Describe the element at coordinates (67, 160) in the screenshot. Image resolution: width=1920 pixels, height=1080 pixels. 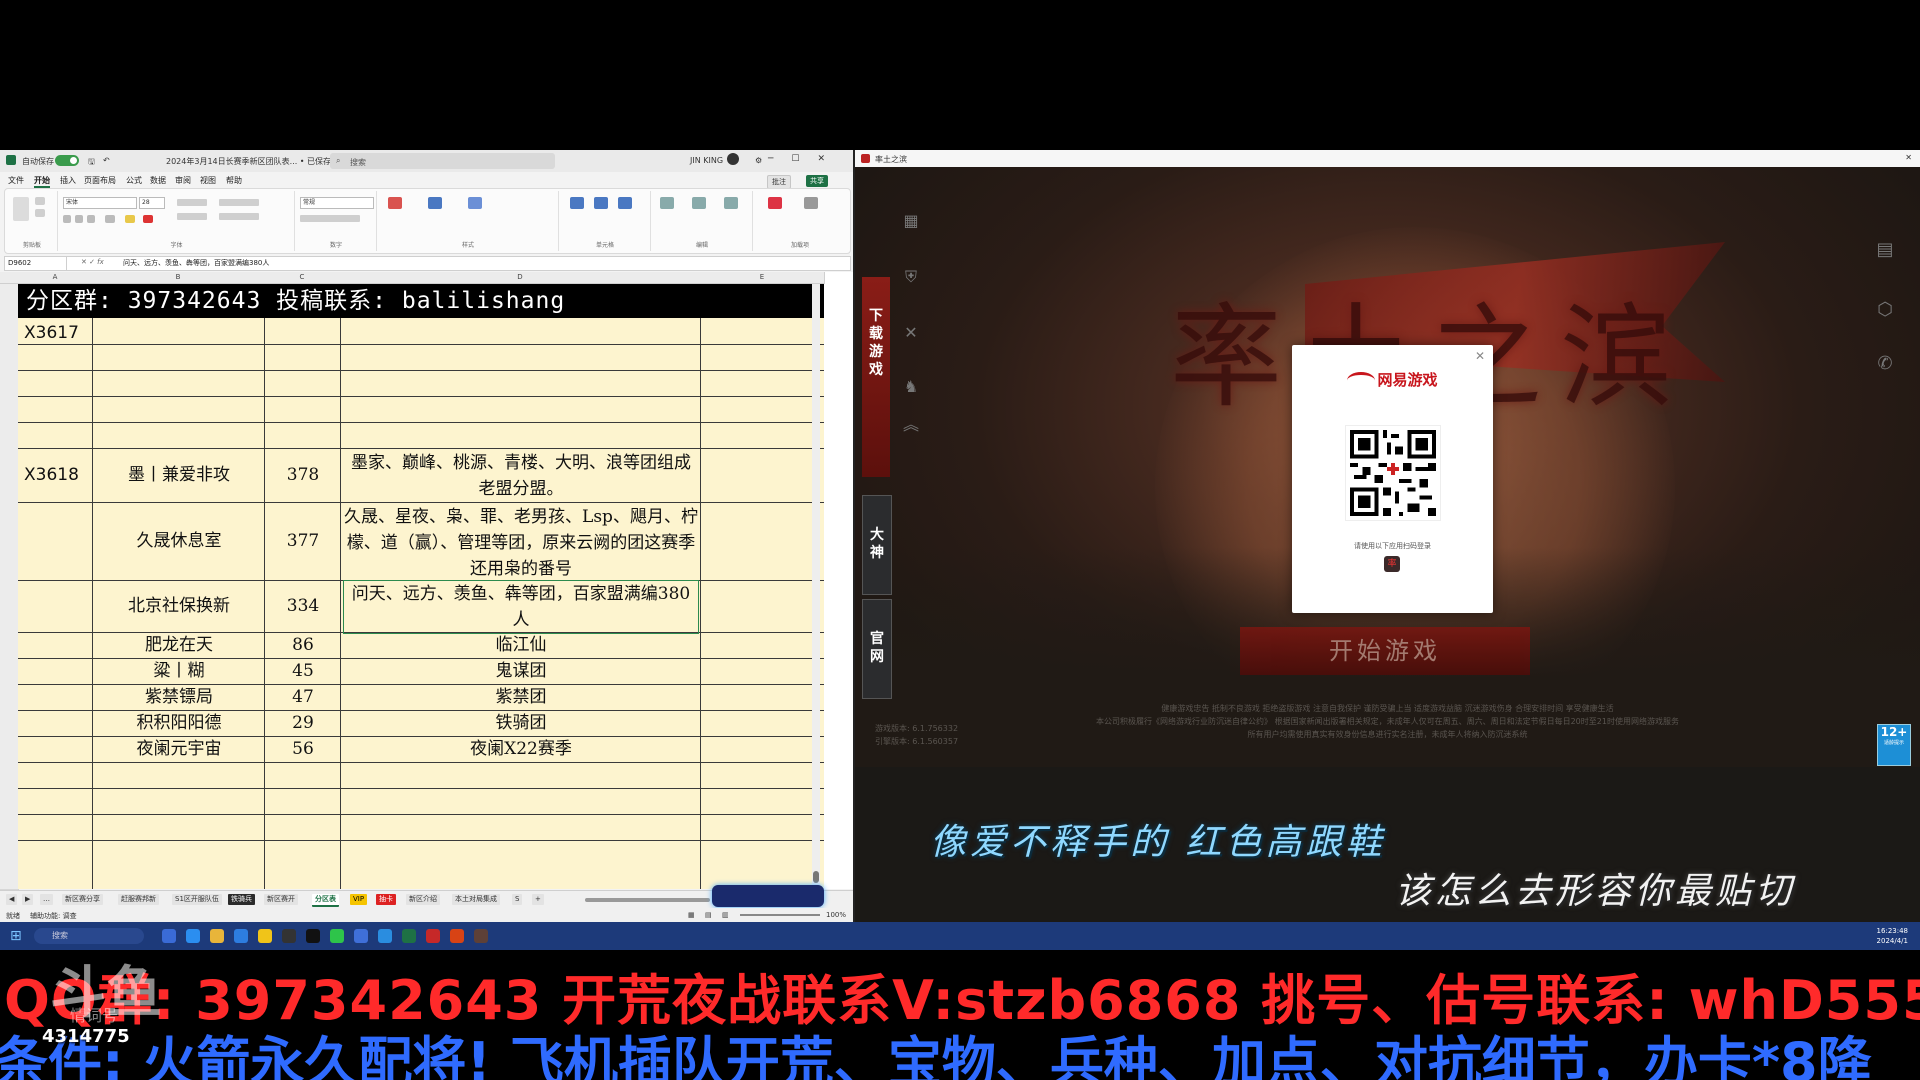
I see `autosave-toggle` at that location.